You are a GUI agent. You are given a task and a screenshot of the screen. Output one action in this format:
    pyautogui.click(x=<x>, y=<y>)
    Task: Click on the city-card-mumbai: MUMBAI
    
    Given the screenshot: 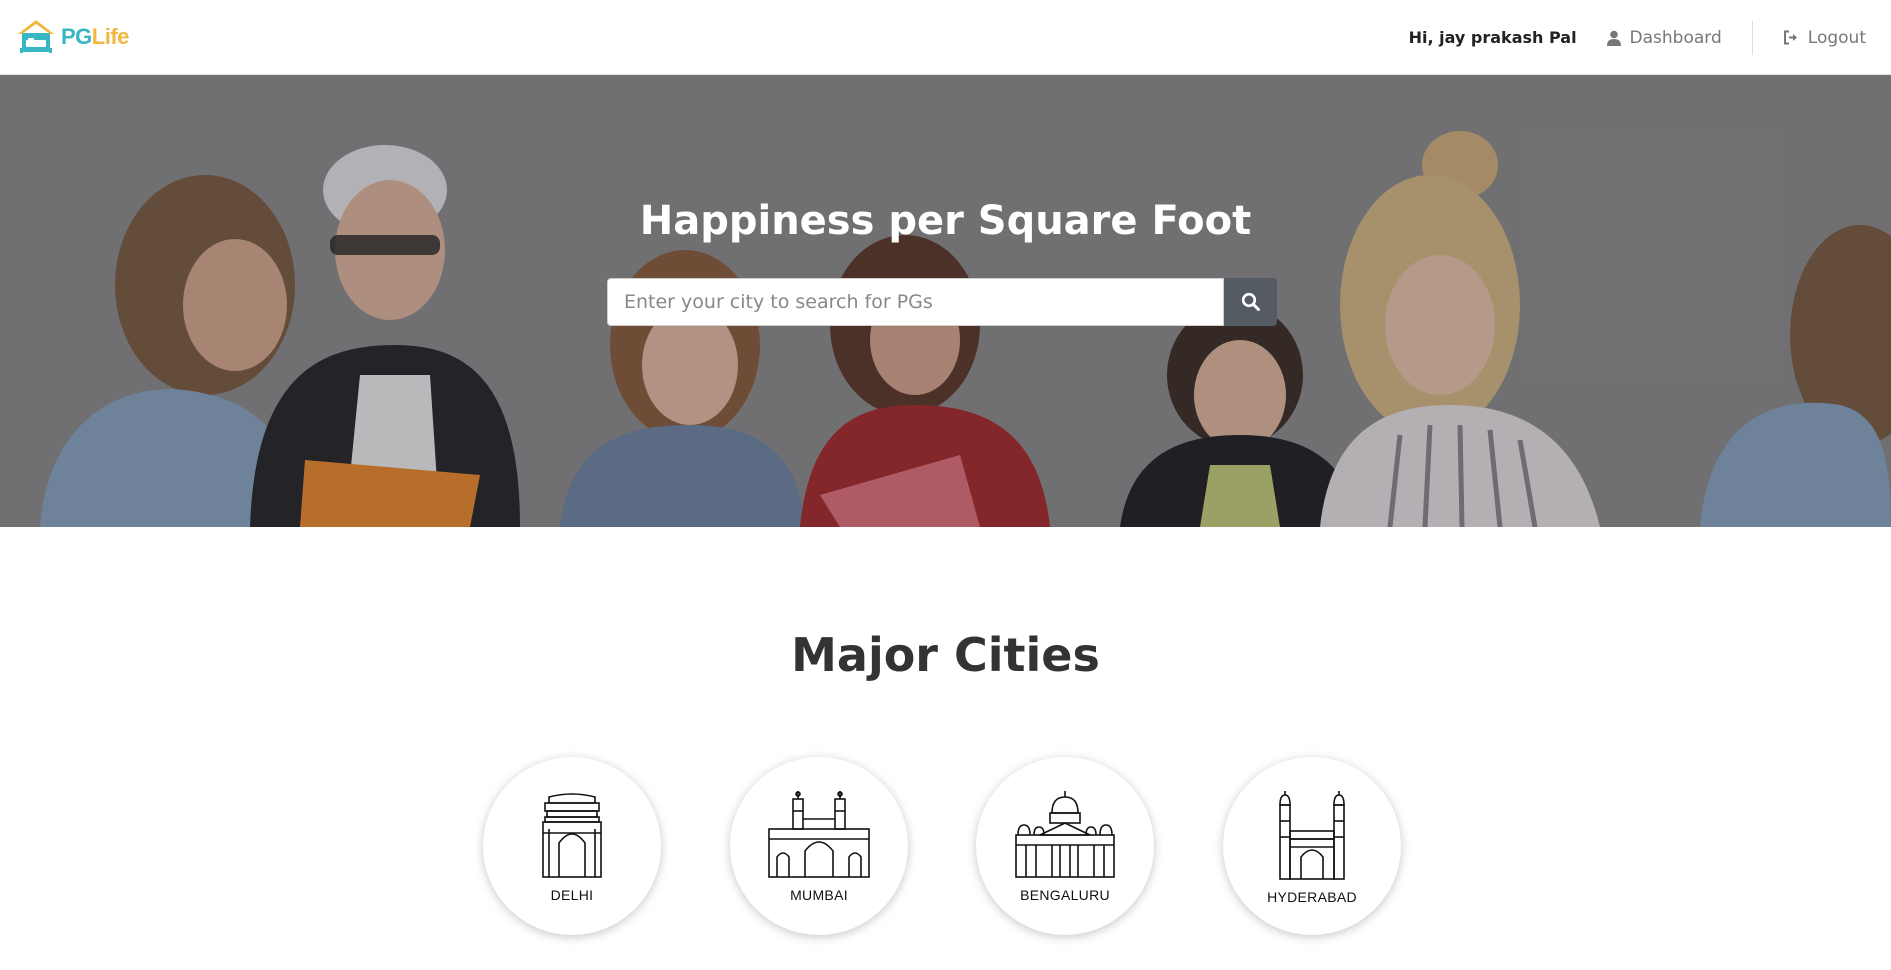 What is the action you would take?
    pyautogui.click(x=819, y=846)
    